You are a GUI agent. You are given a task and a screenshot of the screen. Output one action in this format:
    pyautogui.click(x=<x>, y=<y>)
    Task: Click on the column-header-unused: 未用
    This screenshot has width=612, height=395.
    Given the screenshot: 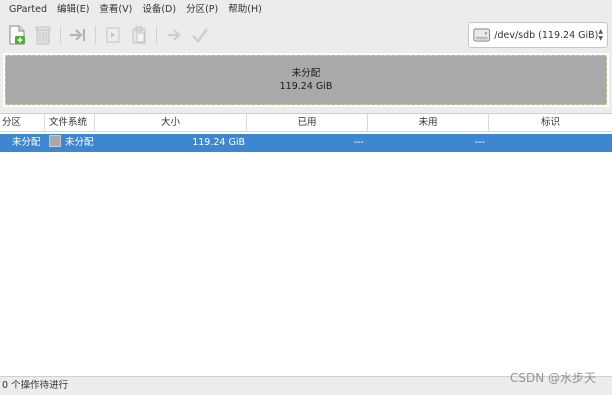 What is the action you would take?
    pyautogui.click(x=428, y=123)
    